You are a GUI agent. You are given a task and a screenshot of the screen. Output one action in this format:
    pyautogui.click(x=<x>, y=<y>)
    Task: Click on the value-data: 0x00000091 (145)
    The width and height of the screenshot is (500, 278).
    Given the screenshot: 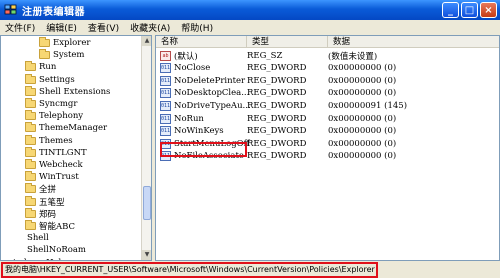 What is the action you would take?
    pyautogui.click(x=368, y=105)
    